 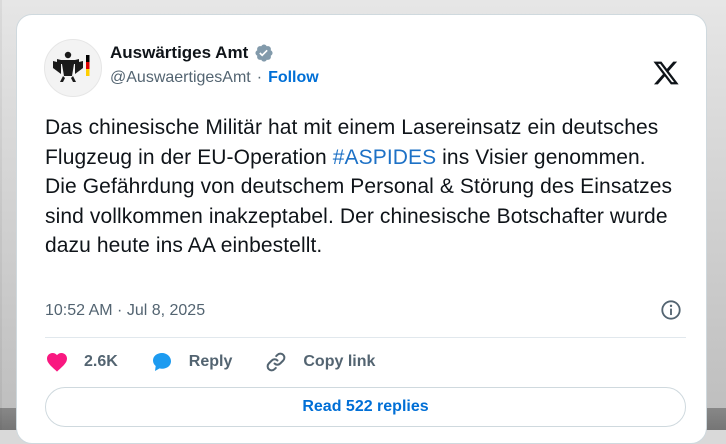 What do you see at coordinates (125, 311) in the screenshot?
I see `tweet-timestamp: 10:52 AM · Jul 8, 2025` at bounding box center [125, 311].